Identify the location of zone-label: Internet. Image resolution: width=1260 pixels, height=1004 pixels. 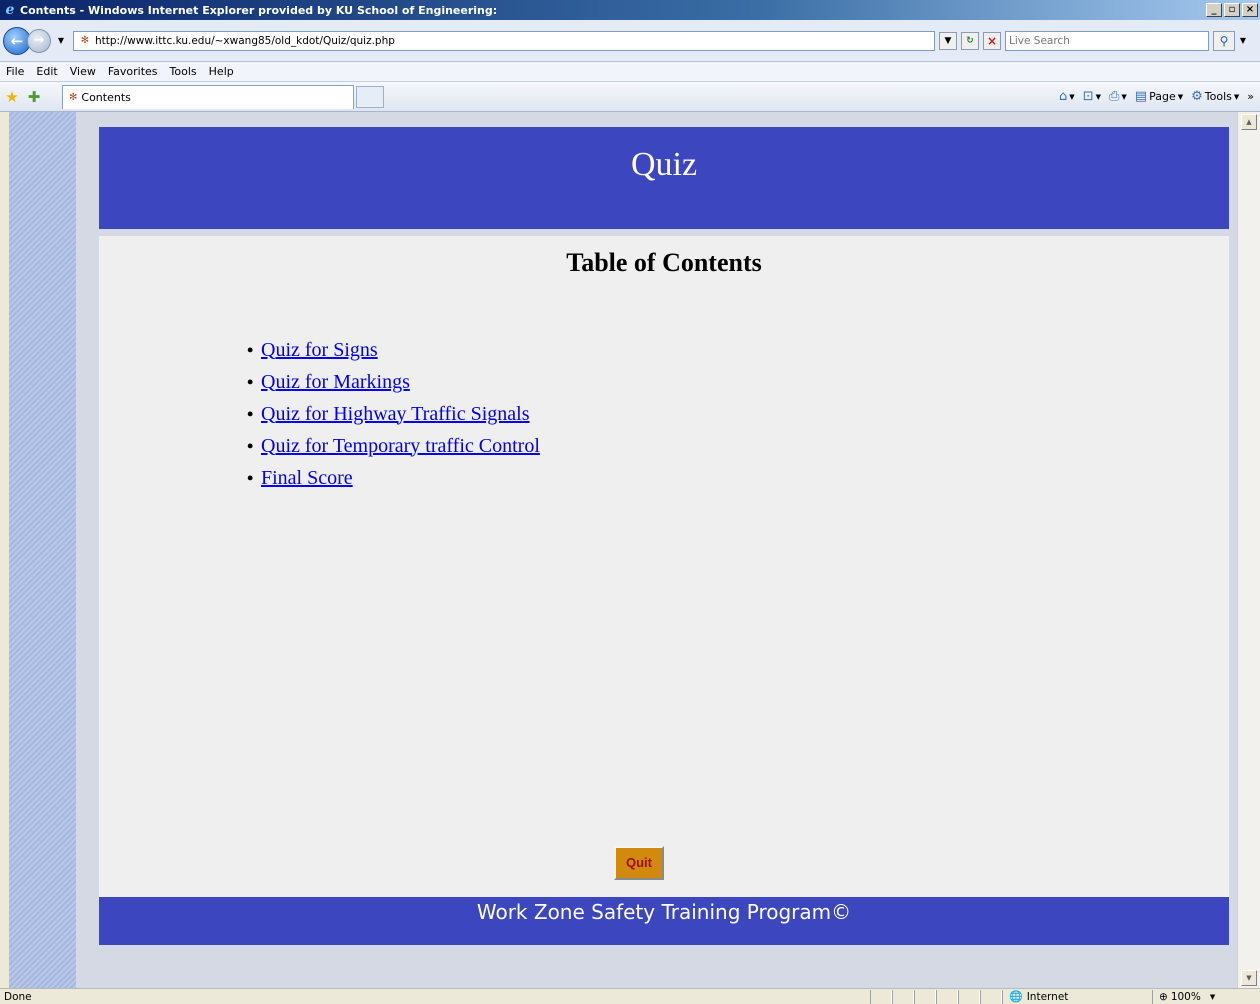
(1047, 996).